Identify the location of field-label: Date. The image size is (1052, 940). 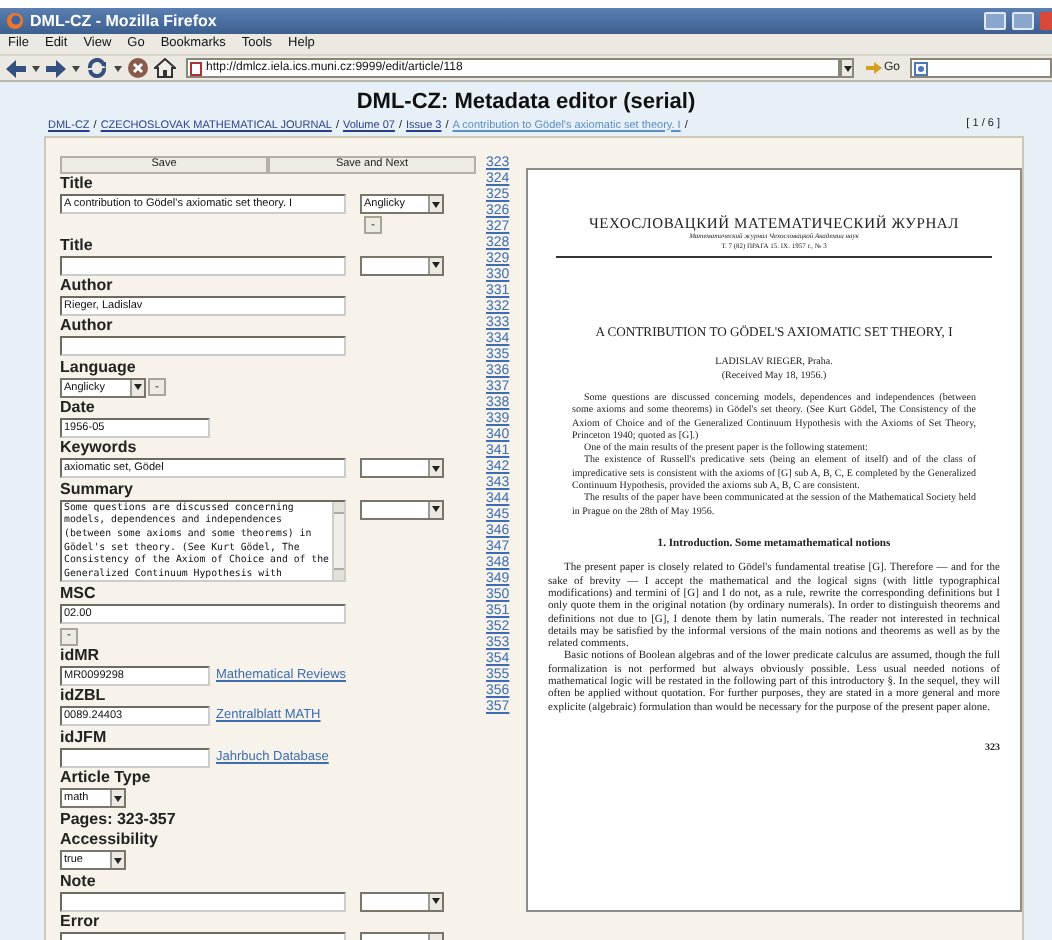
(78, 408).